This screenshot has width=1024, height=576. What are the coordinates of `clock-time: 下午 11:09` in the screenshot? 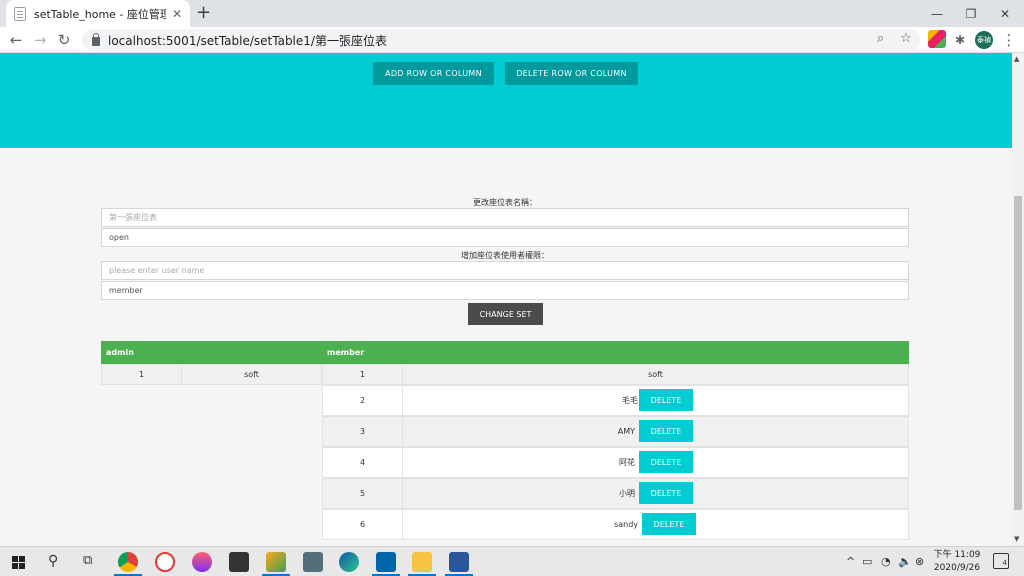 It's located at (957, 555).